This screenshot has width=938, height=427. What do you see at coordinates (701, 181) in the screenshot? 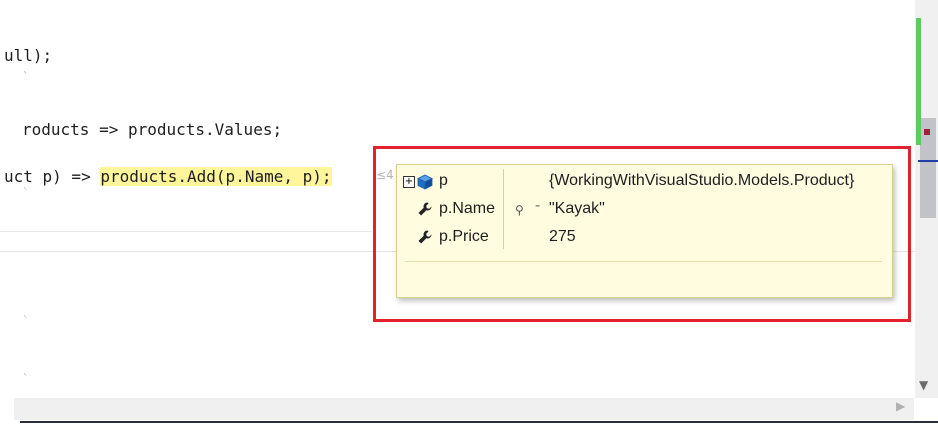
I see `variable-value: {WorkingWithVisualStudio.Models.Product}` at bounding box center [701, 181].